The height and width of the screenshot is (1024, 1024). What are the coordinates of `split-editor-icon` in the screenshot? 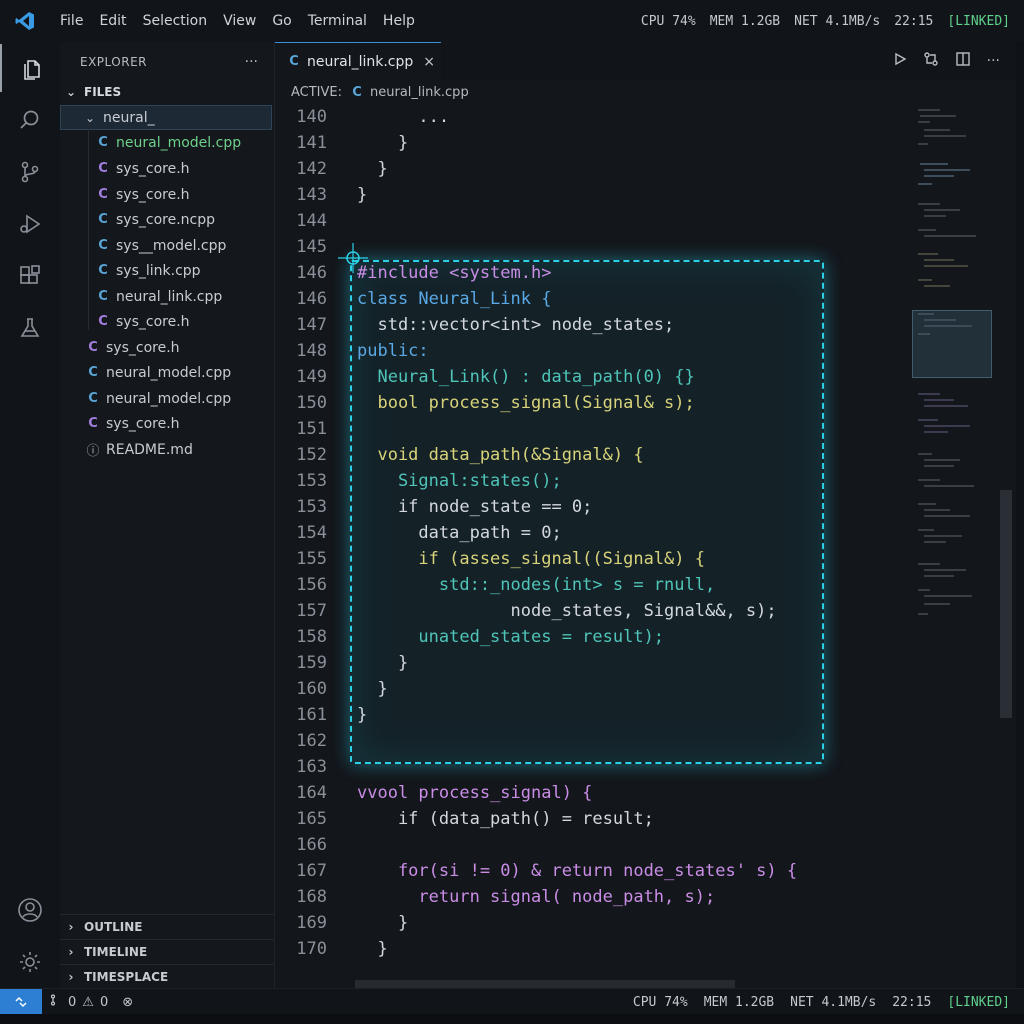 It's located at (963, 61).